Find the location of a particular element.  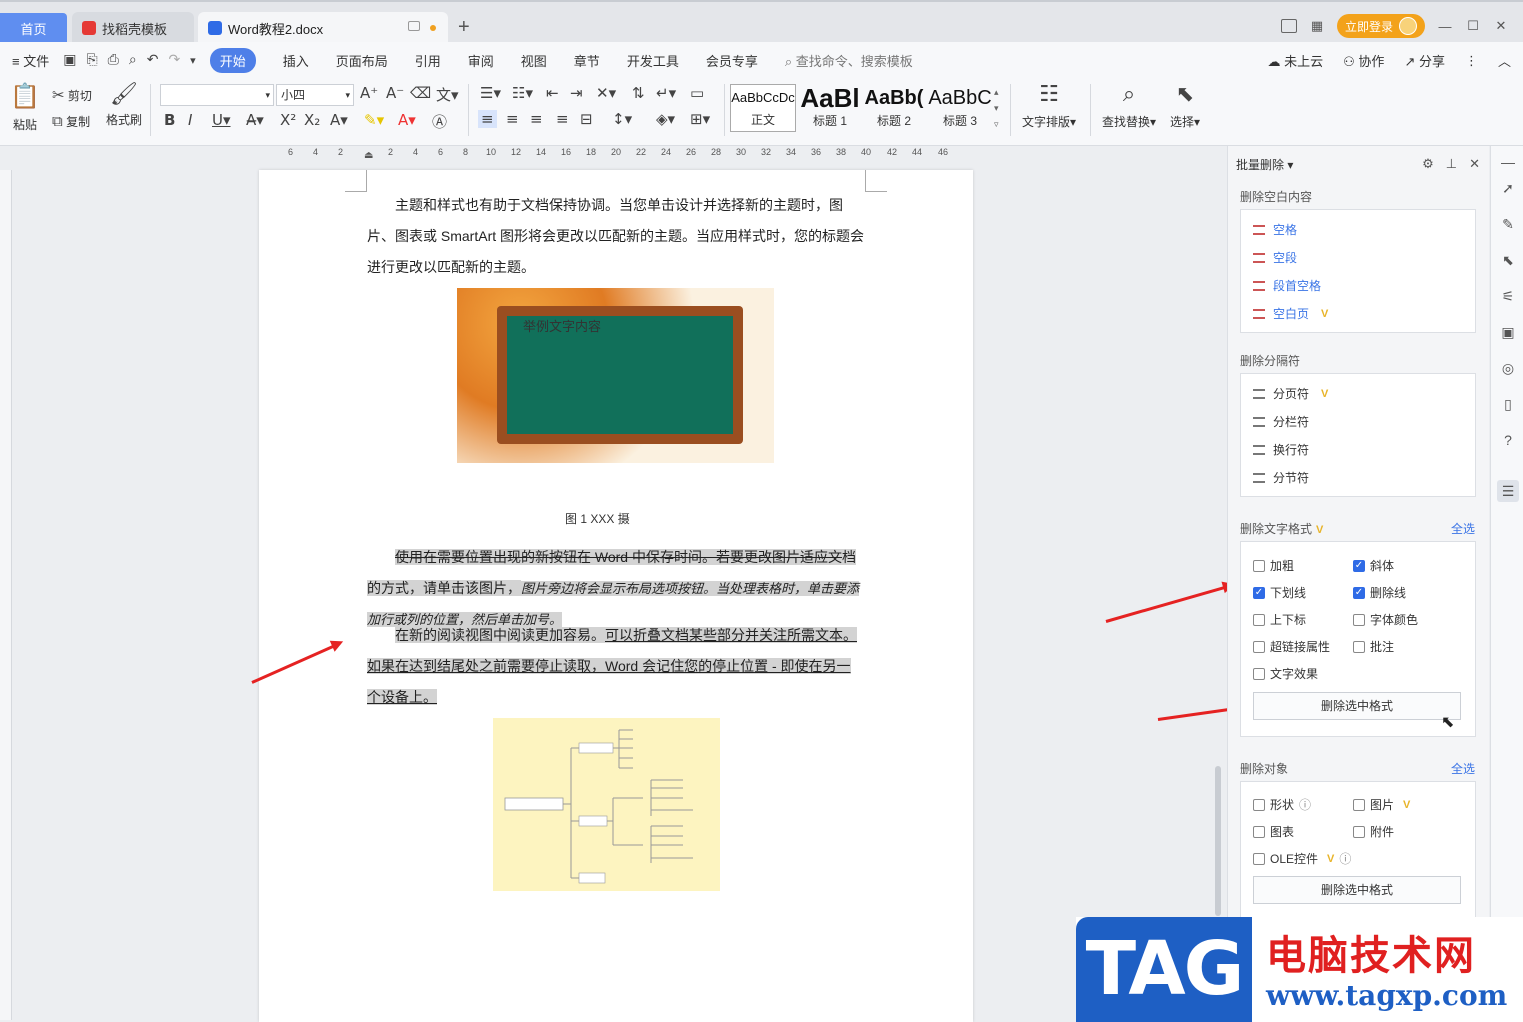

tab-template: 找稻壳模板 is located at coordinates (133, 28).